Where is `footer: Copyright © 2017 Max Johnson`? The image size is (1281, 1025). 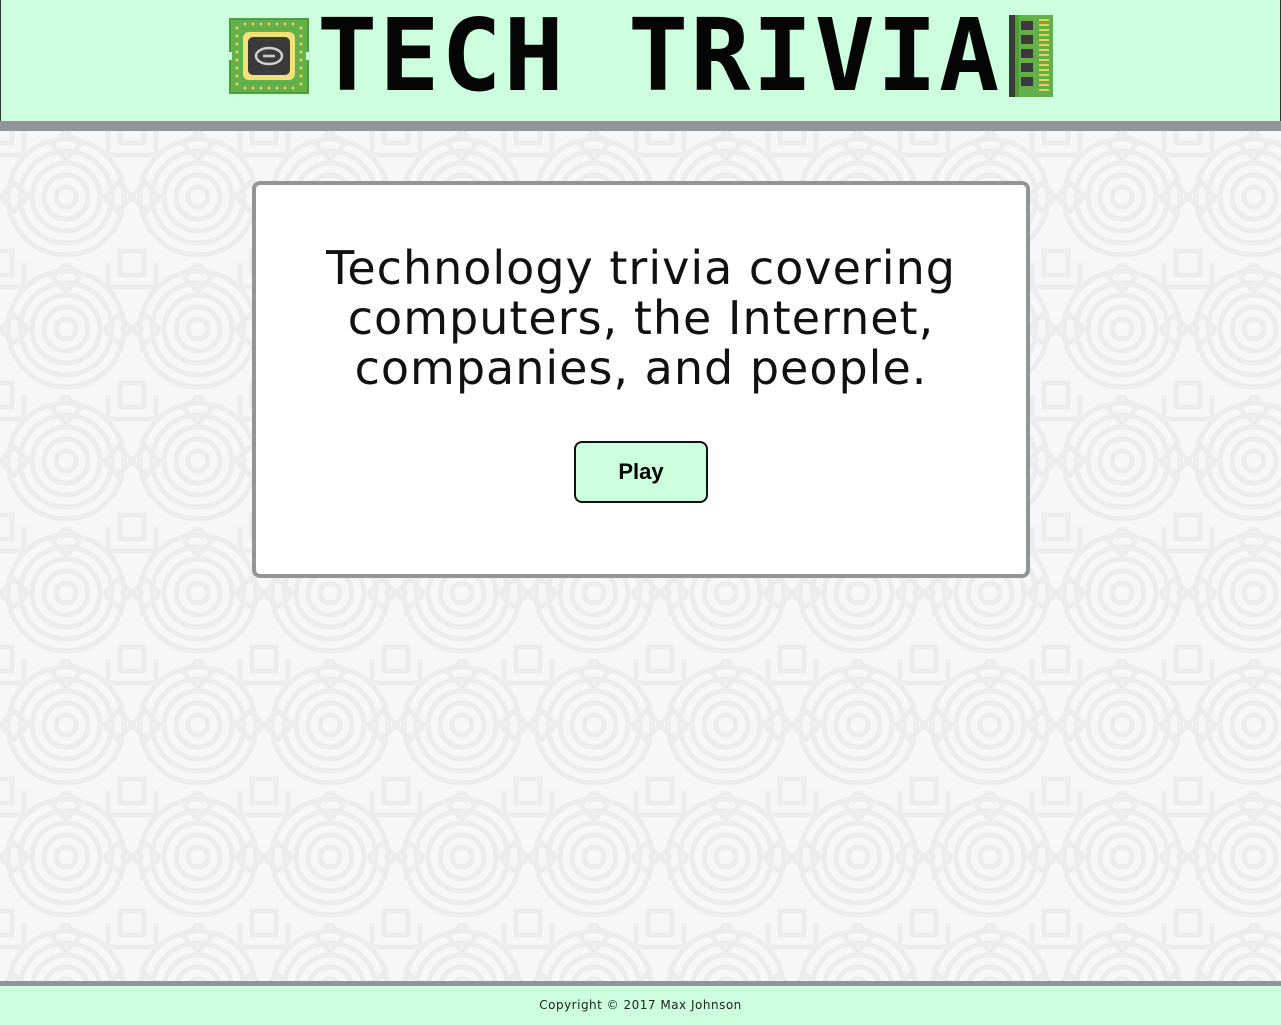 footer: Copyright © 2017 Max Johnson is located at coordinates (640, 1005).